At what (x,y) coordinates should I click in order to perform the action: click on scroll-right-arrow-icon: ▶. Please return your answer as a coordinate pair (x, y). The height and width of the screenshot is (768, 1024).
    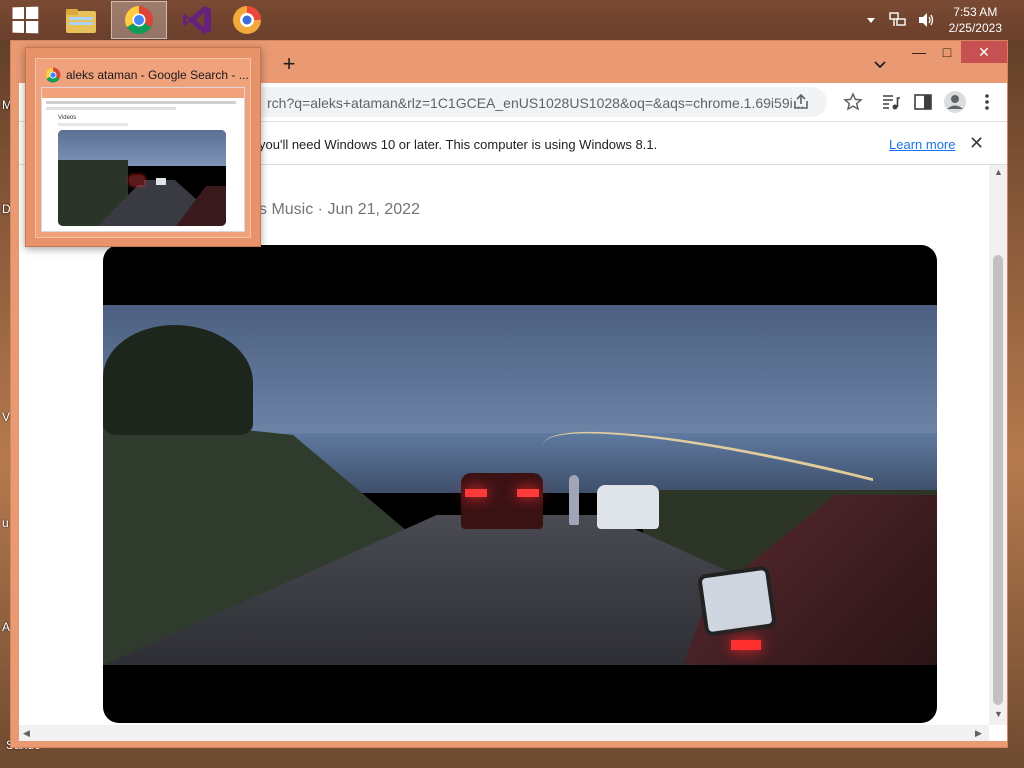
    Looking at the image, I should click on (978, 733).